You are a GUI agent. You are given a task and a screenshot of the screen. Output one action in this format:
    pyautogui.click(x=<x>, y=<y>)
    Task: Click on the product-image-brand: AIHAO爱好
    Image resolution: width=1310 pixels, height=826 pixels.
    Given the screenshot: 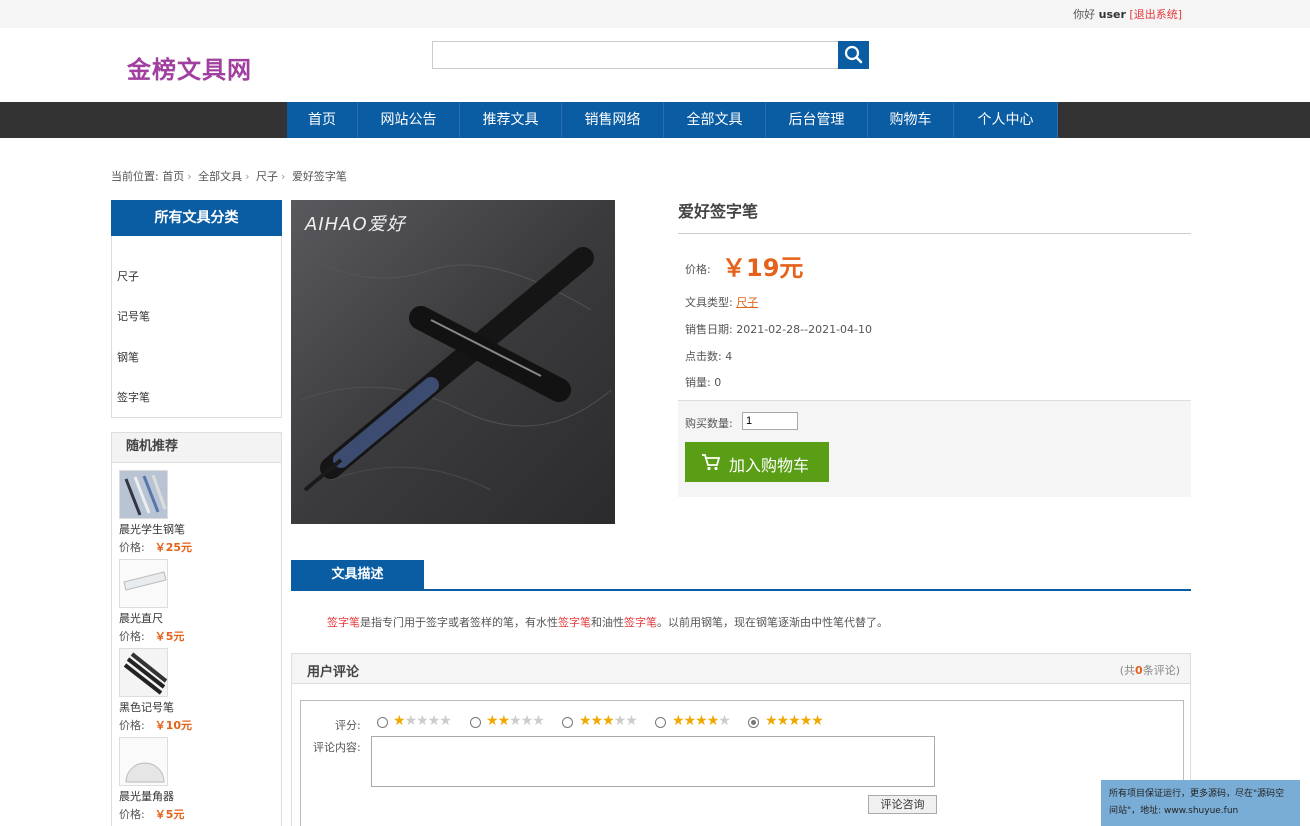 What is the action you would take?
    pyautogui.click(x=355, y=224)
    